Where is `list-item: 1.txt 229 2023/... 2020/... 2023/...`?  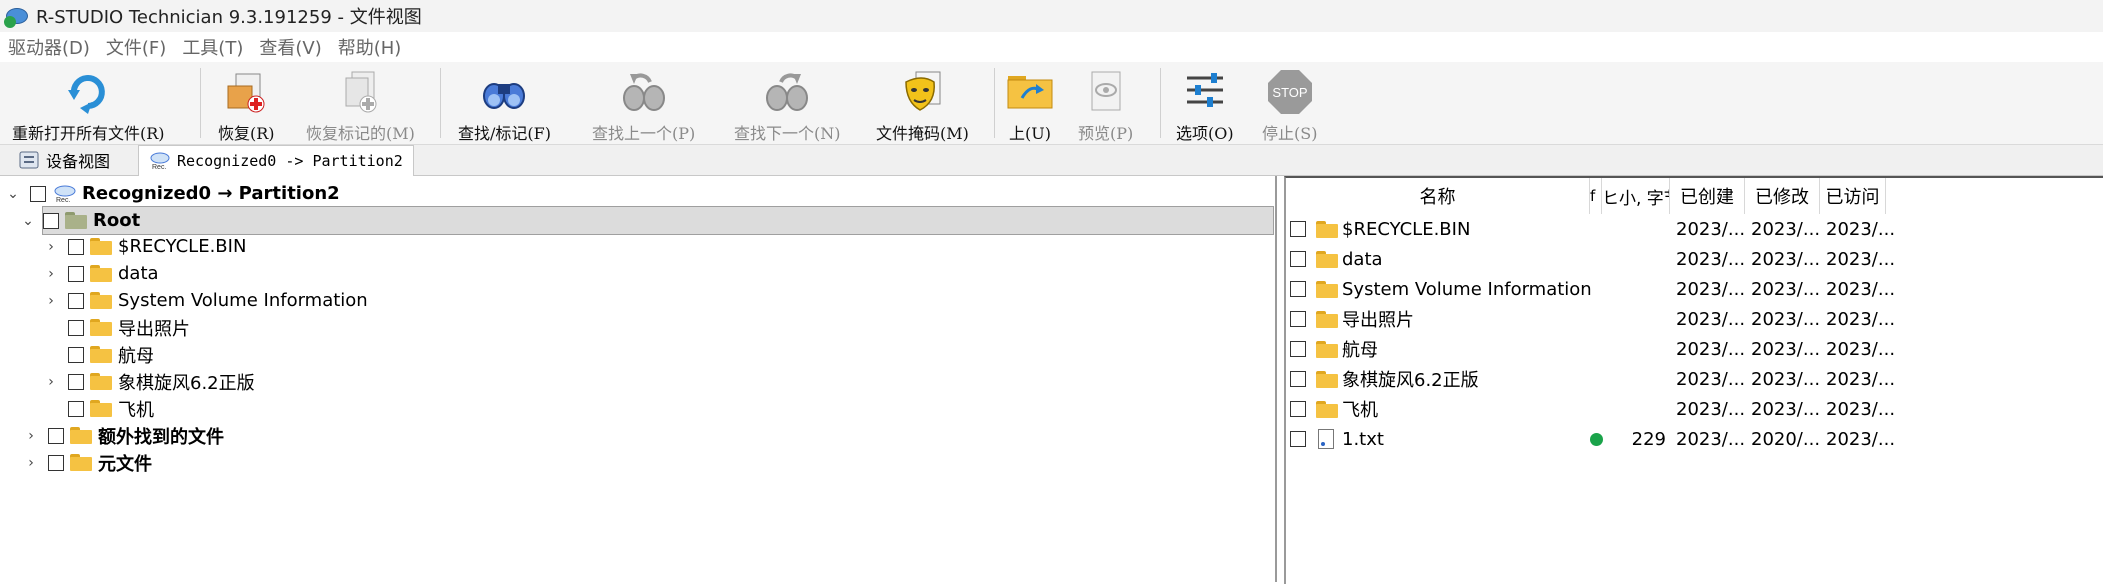
list-item: 1.txt 229 2023/... 2020/... 2023/... is located at coordinates (1596, 439).